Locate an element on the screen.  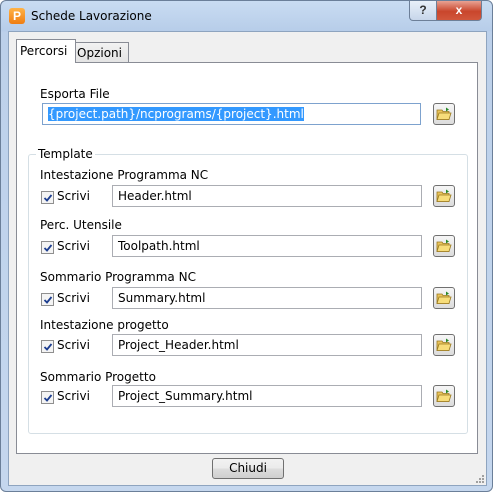
tab-percorsi: Percorsi is located at coordinates (46, 51).